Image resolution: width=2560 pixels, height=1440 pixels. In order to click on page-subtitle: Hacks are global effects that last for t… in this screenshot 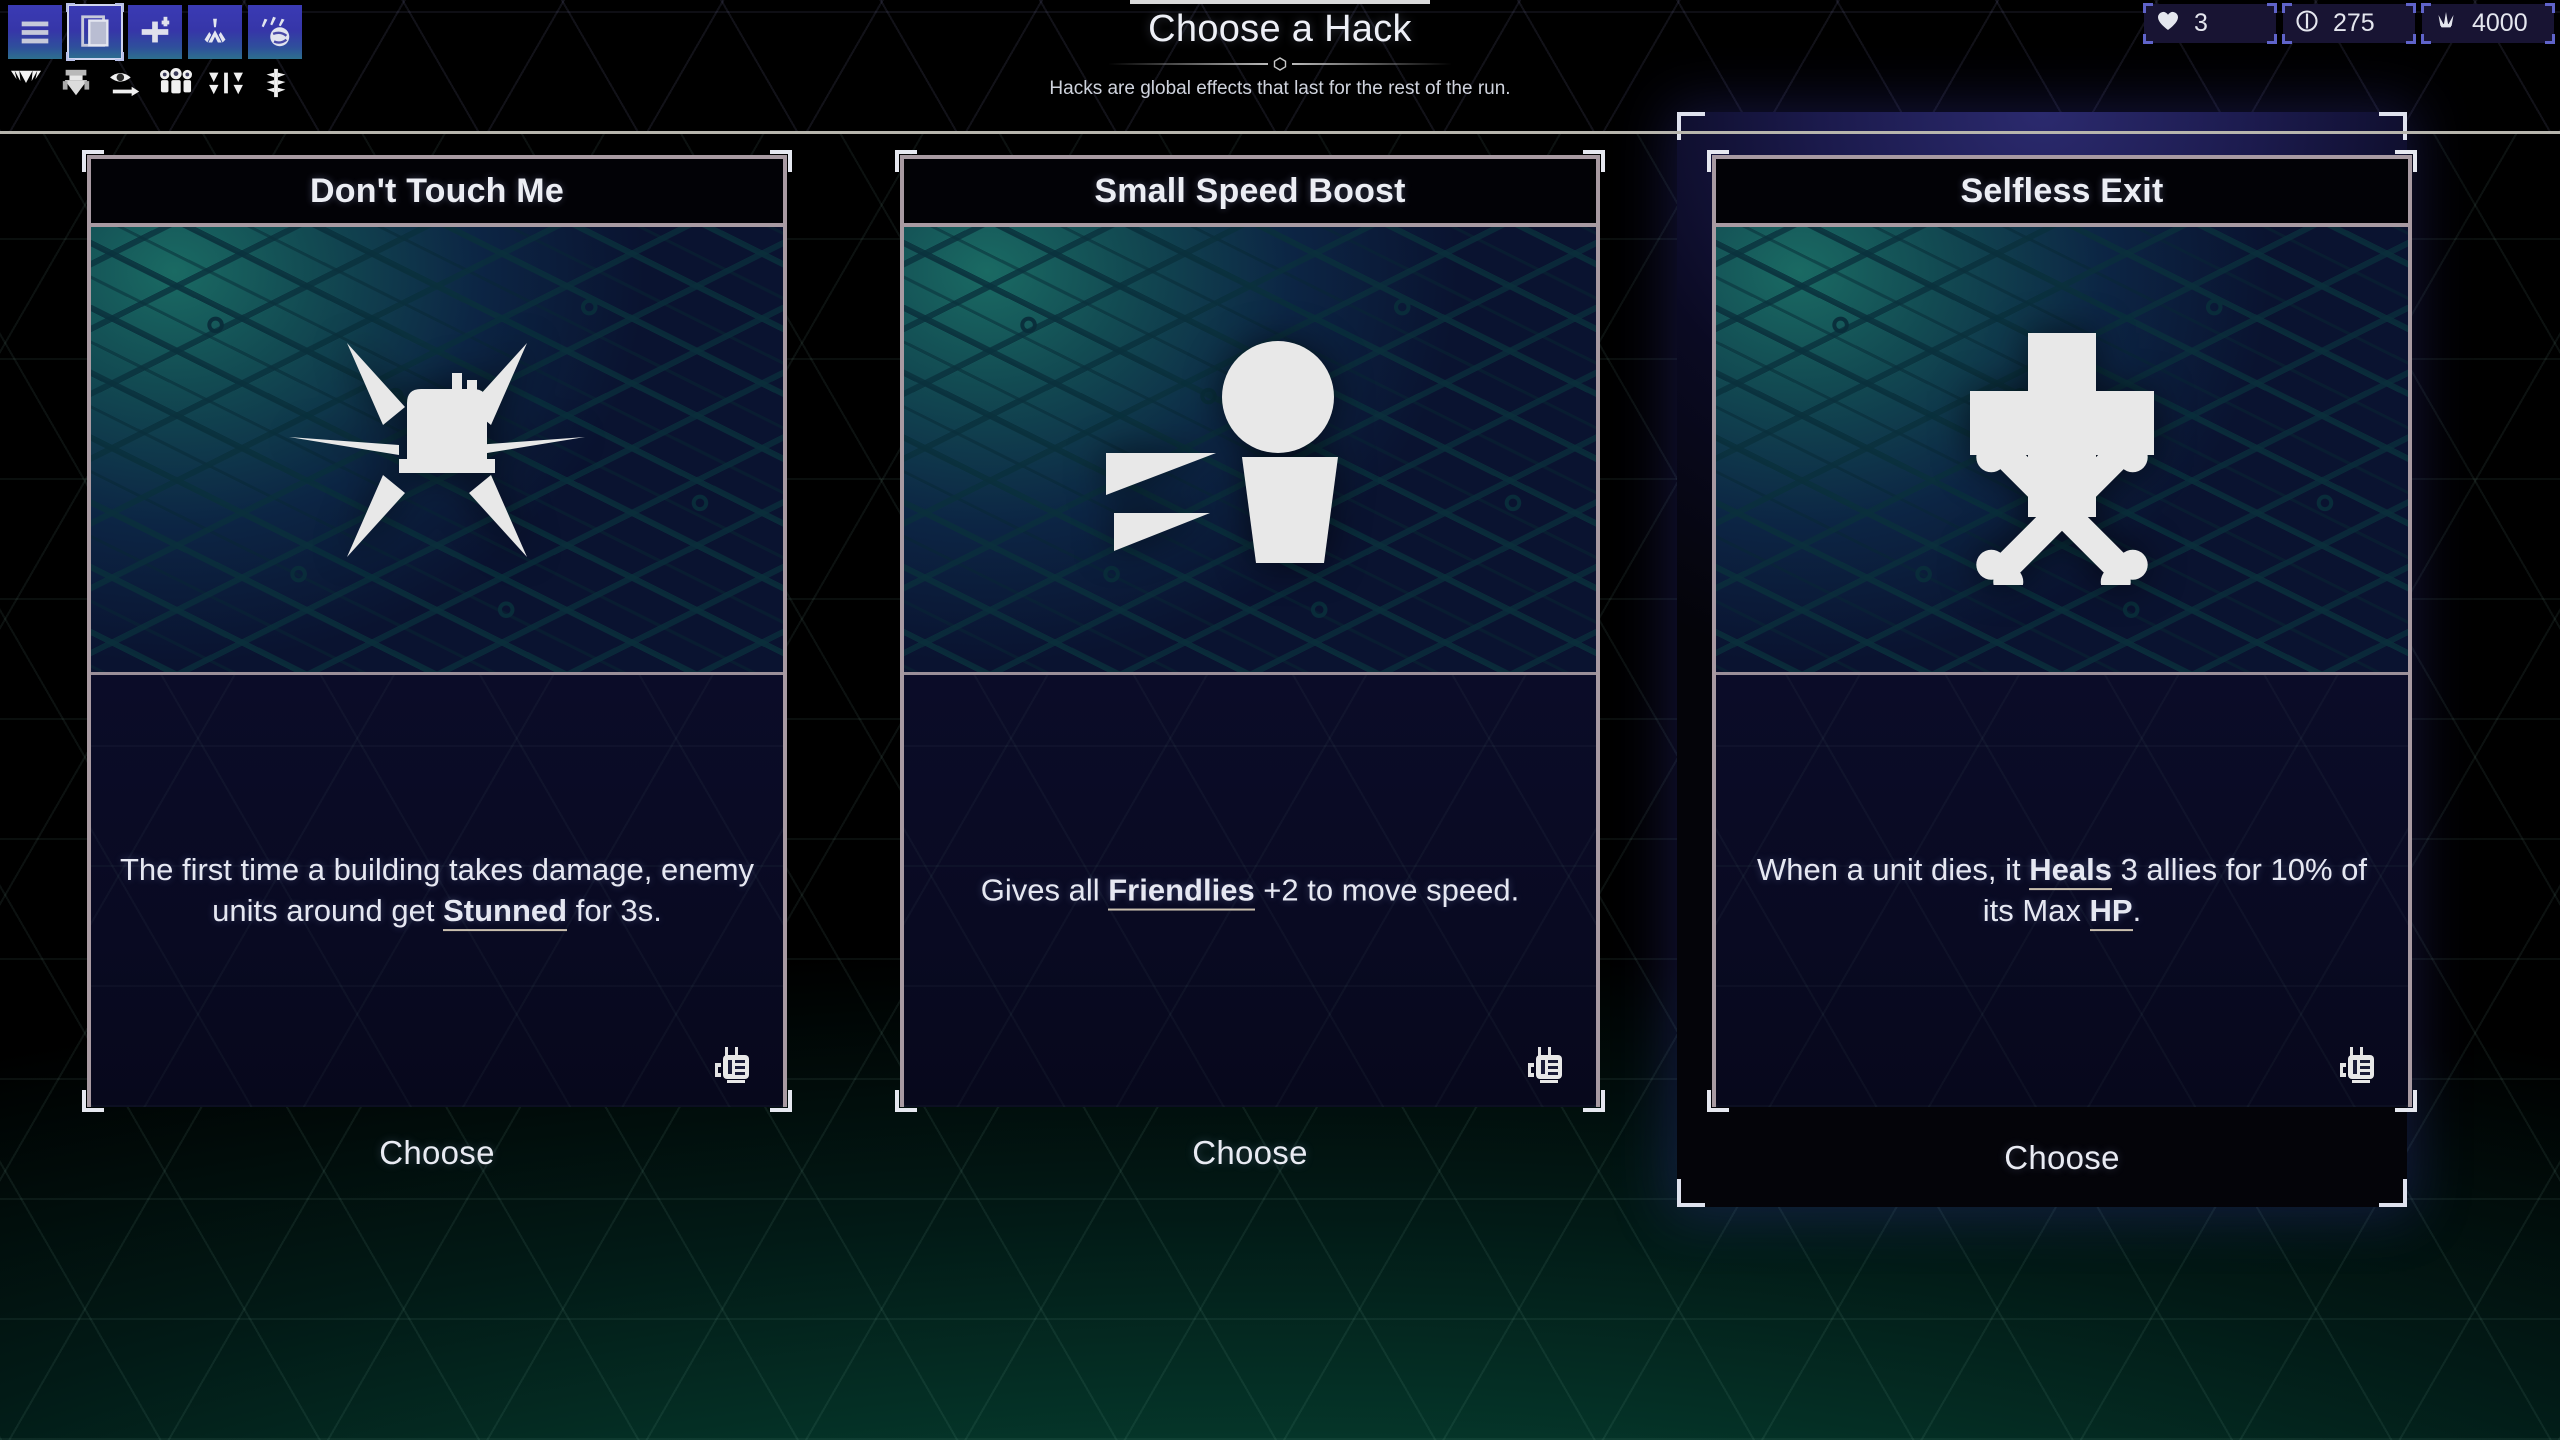, I will do `click(1280, 88)`.